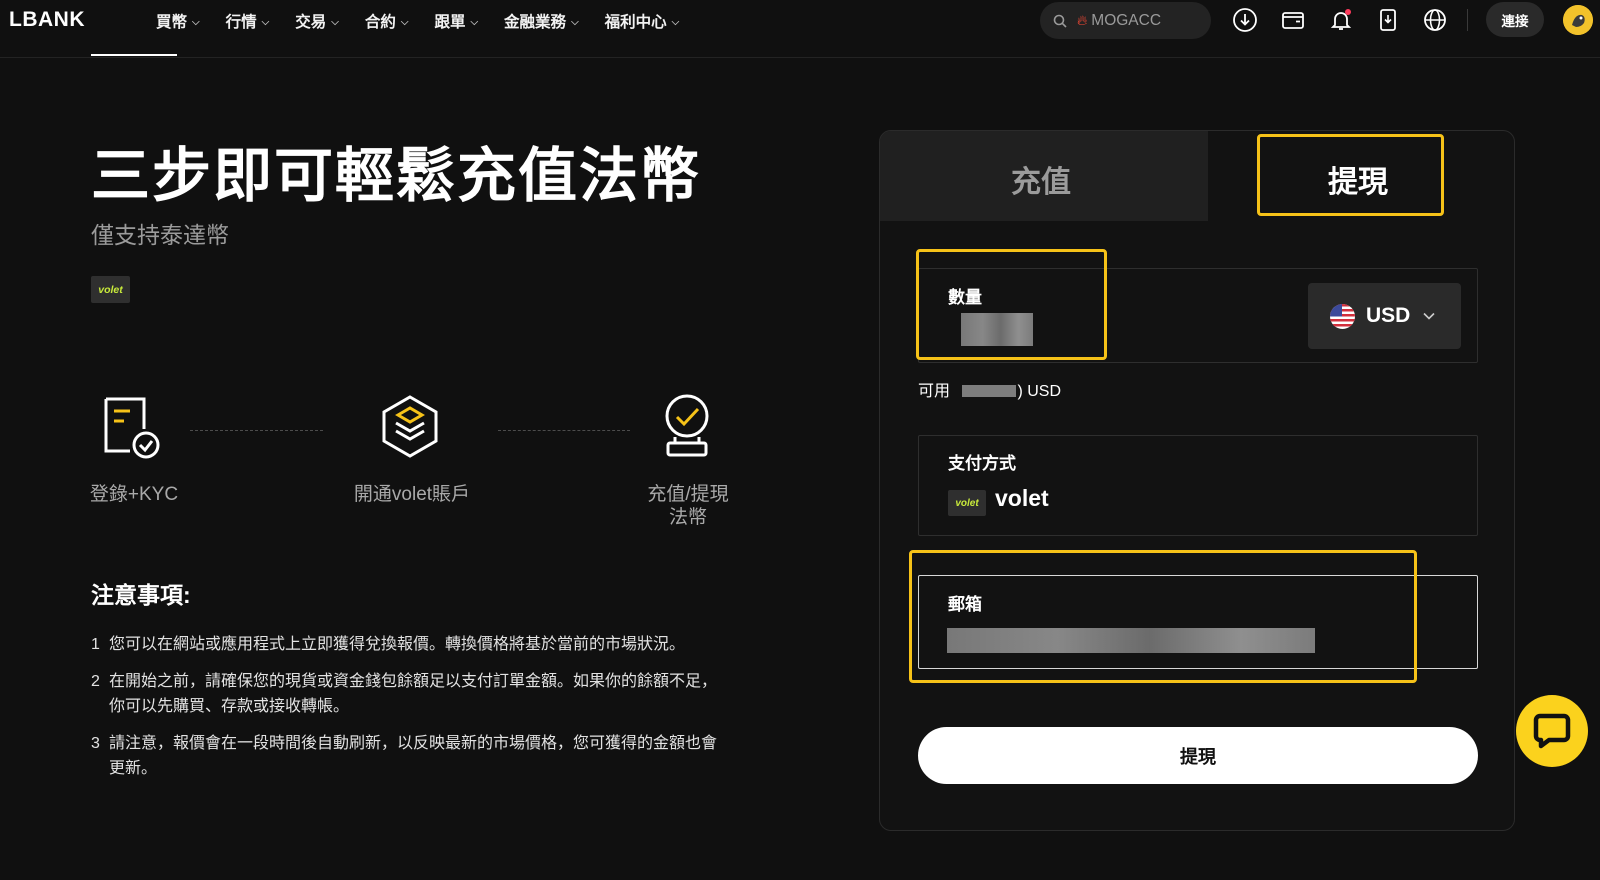 The image size is (1600, 880). What do you see at coordinates (412, 494) in the screenshot?
I see `step-label: 開通volet賬戶` at bounding box center [412, 494].